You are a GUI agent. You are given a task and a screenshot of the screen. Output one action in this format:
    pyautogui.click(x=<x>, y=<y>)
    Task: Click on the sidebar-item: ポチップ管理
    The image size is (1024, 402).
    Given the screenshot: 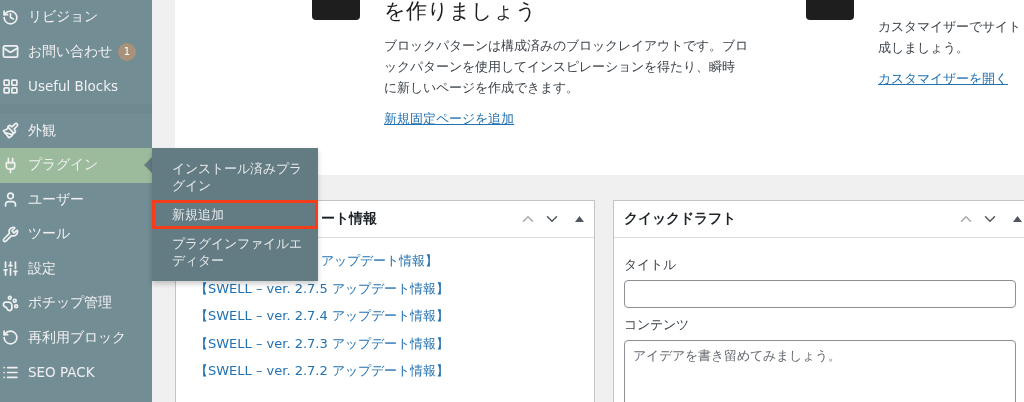 What is the action you would take?
    pyautogui.click(x=76, y=303)
    